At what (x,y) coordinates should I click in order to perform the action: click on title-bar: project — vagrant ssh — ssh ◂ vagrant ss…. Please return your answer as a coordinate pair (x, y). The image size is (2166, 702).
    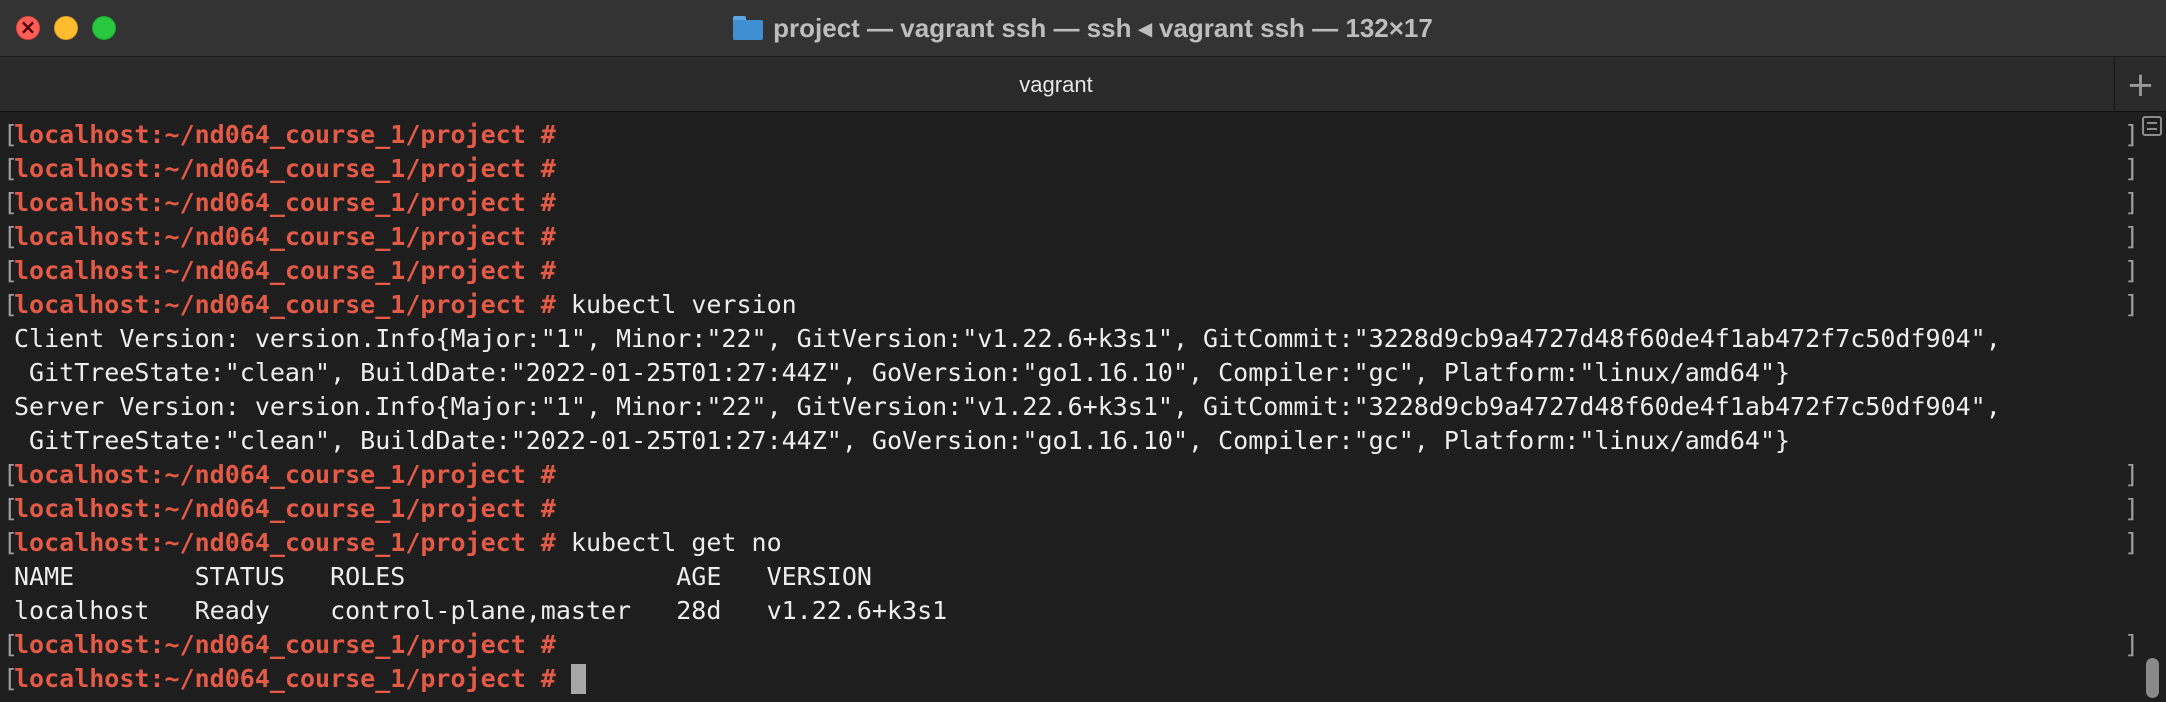
    Looking at the image, I should click on (1083, 28).